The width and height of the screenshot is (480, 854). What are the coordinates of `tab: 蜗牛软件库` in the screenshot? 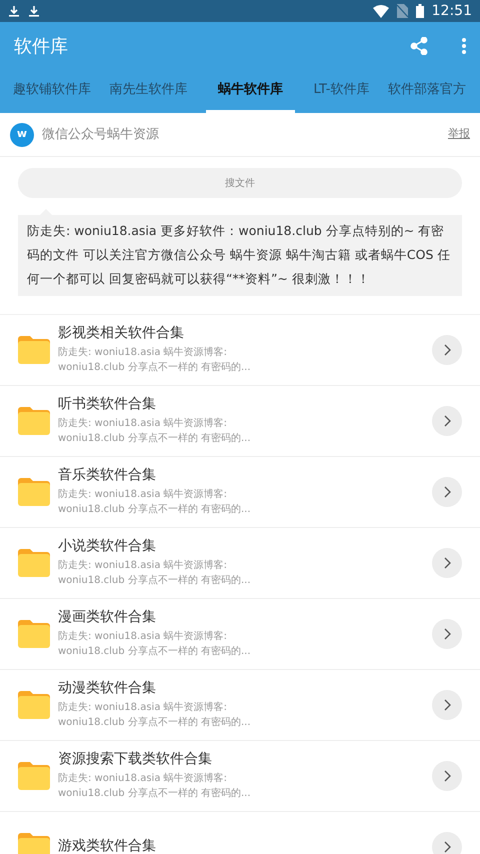 It's located at (251, 91).